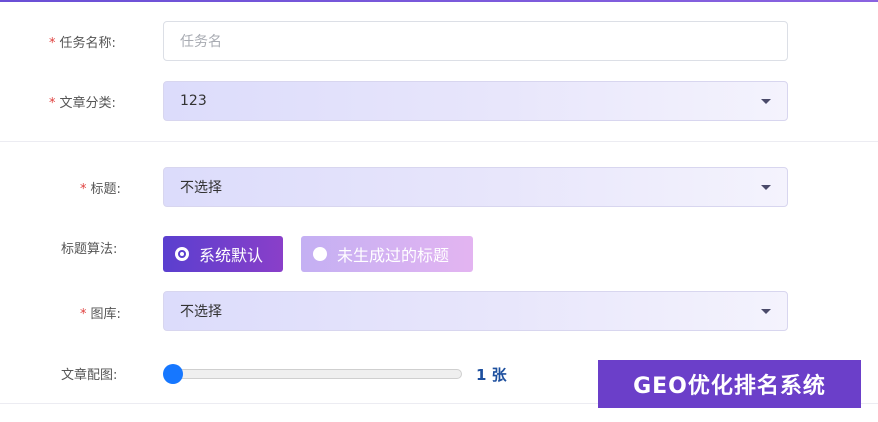 The image size is (878, 422). What do you see at coordinates (393, 255) in the screenshot?
I see `radio-unused-titles-label: 未生成过的标题` at bounding box center [393, 255].